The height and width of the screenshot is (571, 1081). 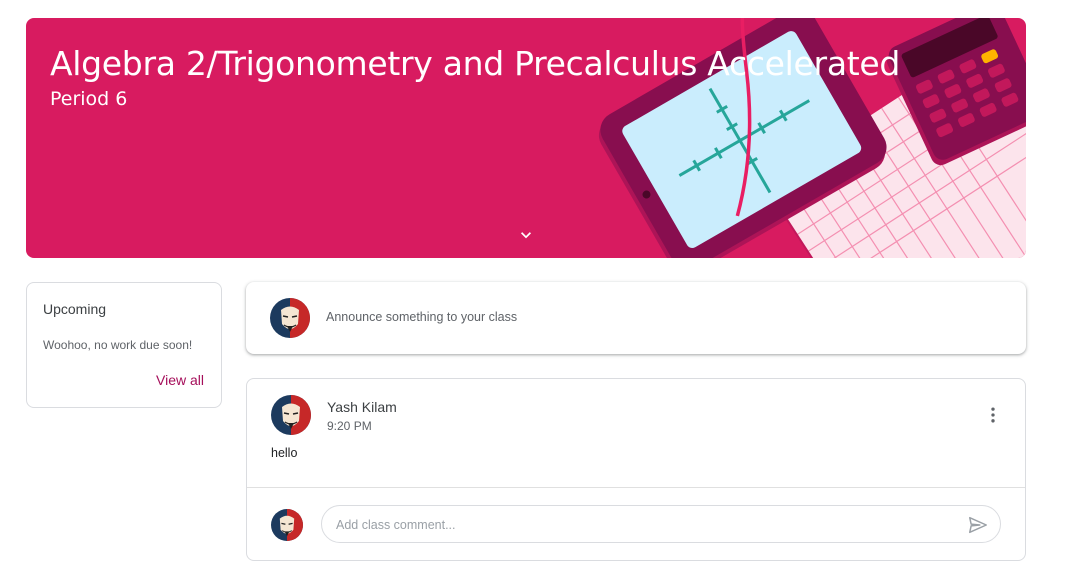 I want to click on send-icon, so click(x=978, y=525).